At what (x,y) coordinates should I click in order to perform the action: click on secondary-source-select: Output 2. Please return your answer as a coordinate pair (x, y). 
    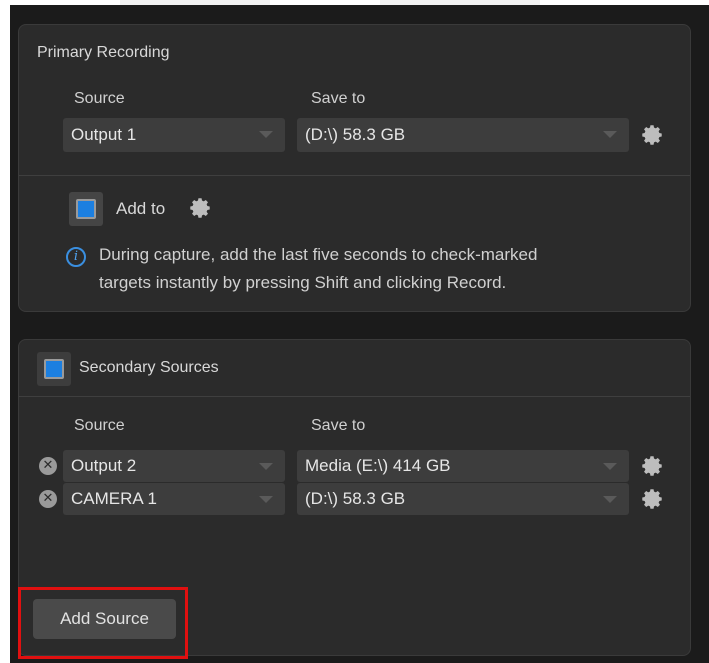
    Looking at the image, I should click on (174, 466).